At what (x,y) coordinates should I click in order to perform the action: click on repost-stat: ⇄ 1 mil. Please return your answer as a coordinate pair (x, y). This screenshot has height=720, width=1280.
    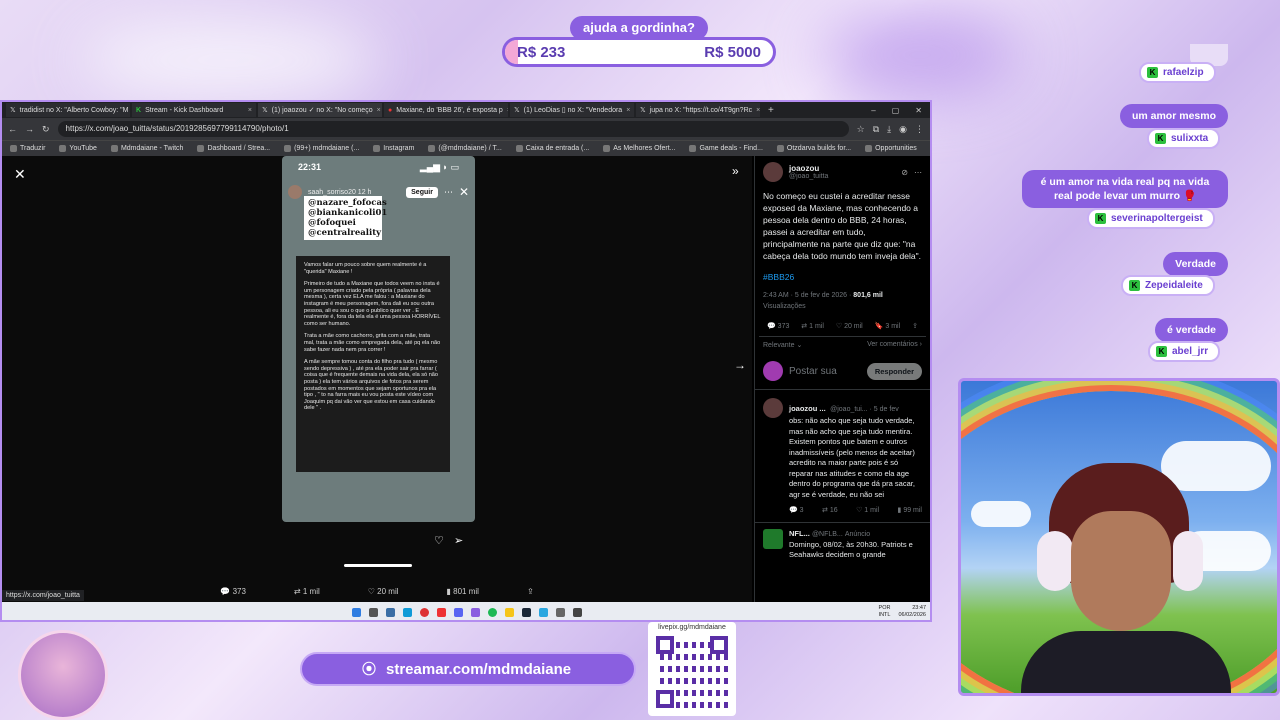
    Looking at the image, I should click on (812, 326).